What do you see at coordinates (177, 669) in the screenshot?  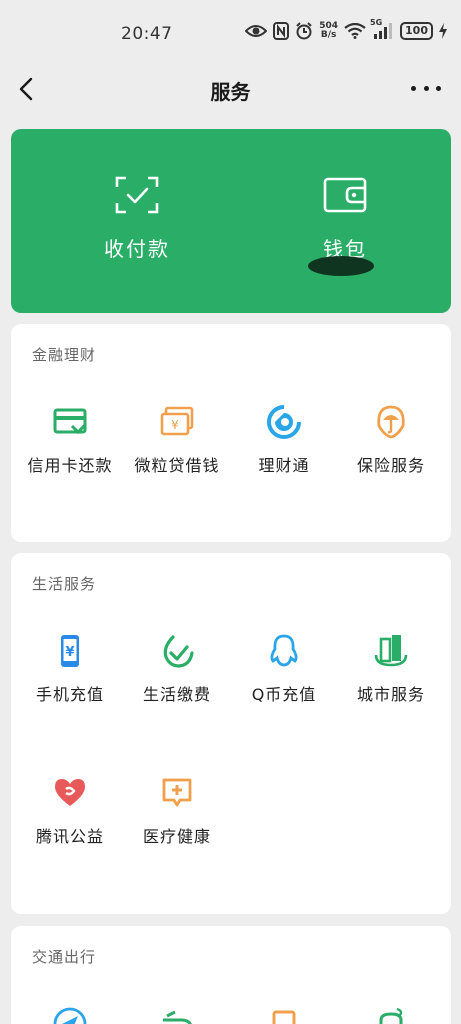 I see `utility-bills-button: 生活缴费` at bounding box center [177, 669].